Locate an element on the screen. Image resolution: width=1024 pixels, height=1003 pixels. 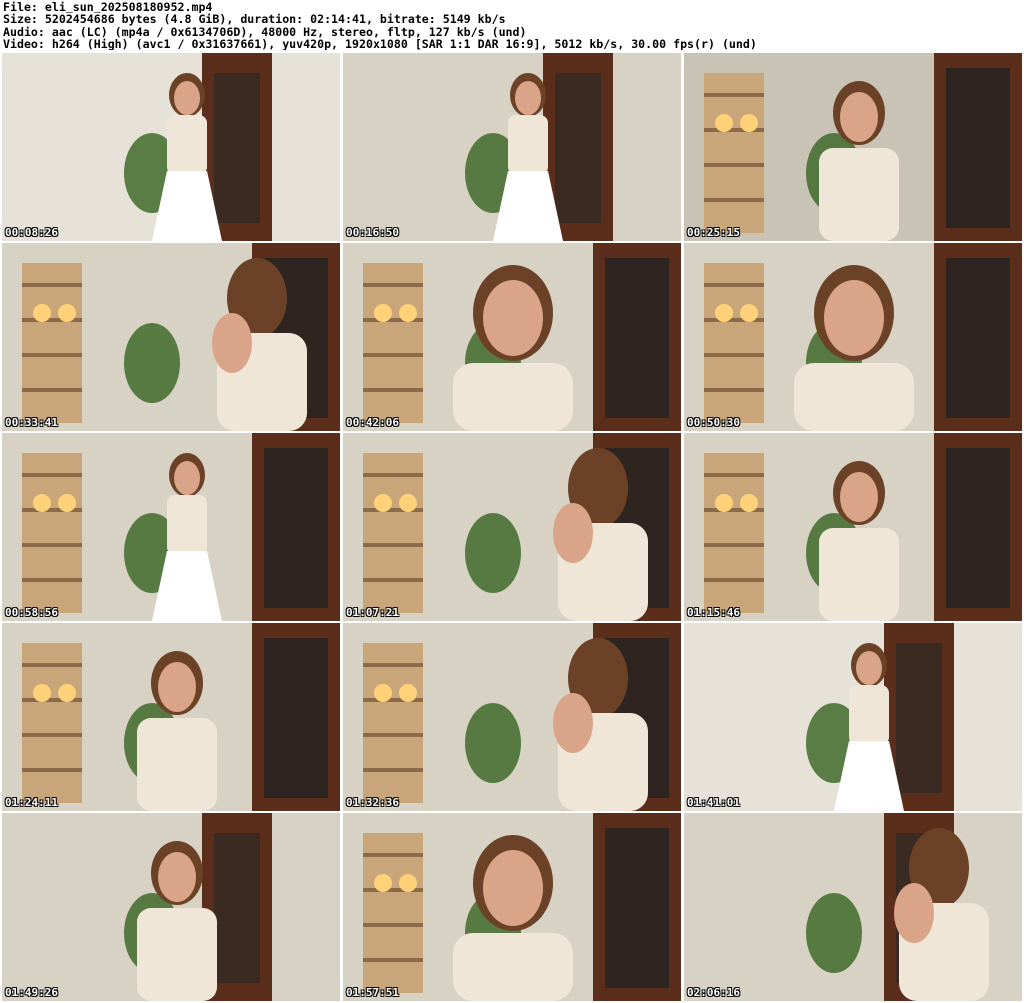
video-thumbnail: 01:07:21 is located at coordinates (512, 527).